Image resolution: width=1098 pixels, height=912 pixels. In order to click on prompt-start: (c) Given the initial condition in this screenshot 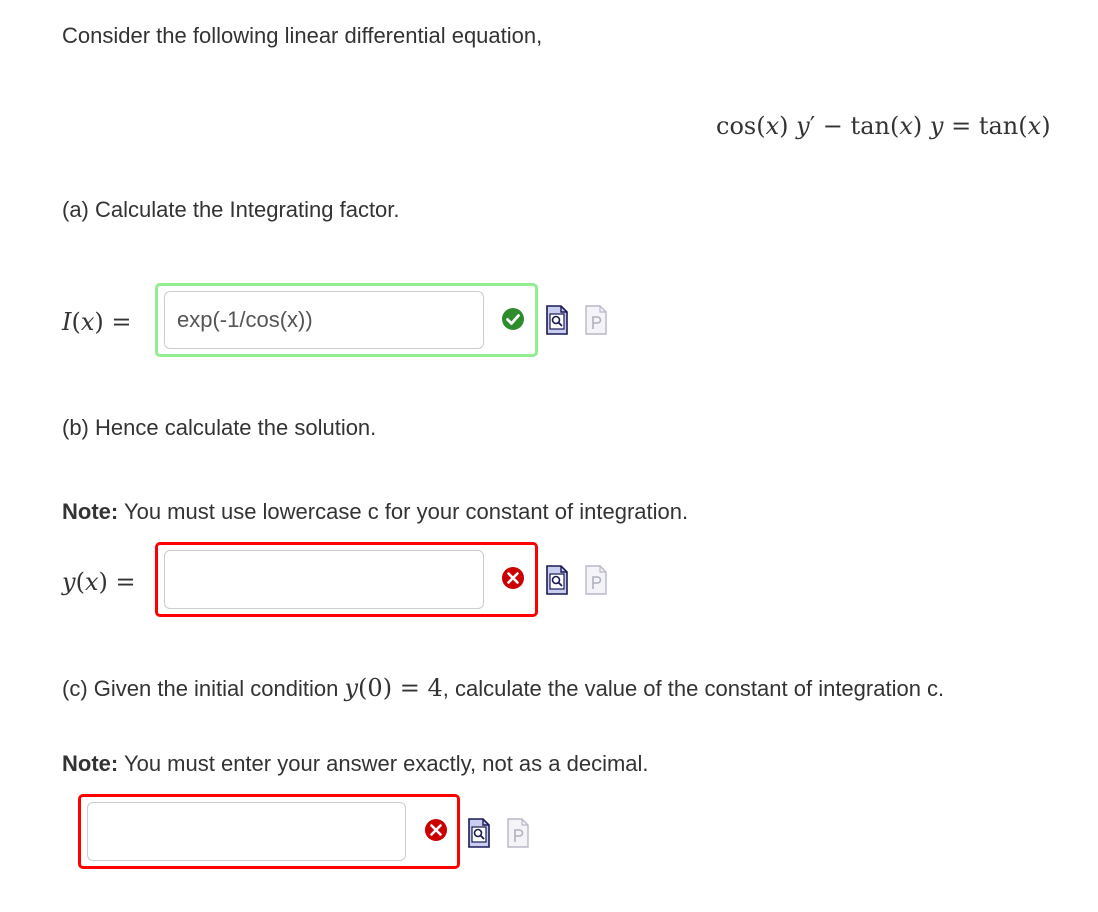, I will do `click(200, 688)`.